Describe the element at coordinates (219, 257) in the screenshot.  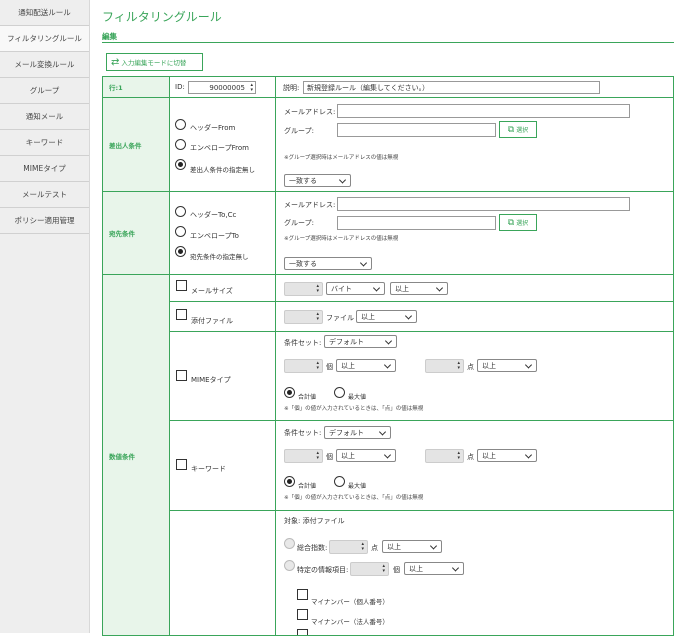
I see `recipient-none-label: 宛先条件の指定無し` at that location.